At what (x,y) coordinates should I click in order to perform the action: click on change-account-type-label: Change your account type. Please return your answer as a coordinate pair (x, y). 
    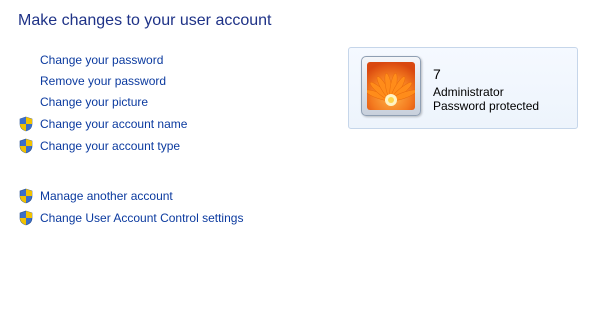
    Looking at the image, I should click on (110, 146).